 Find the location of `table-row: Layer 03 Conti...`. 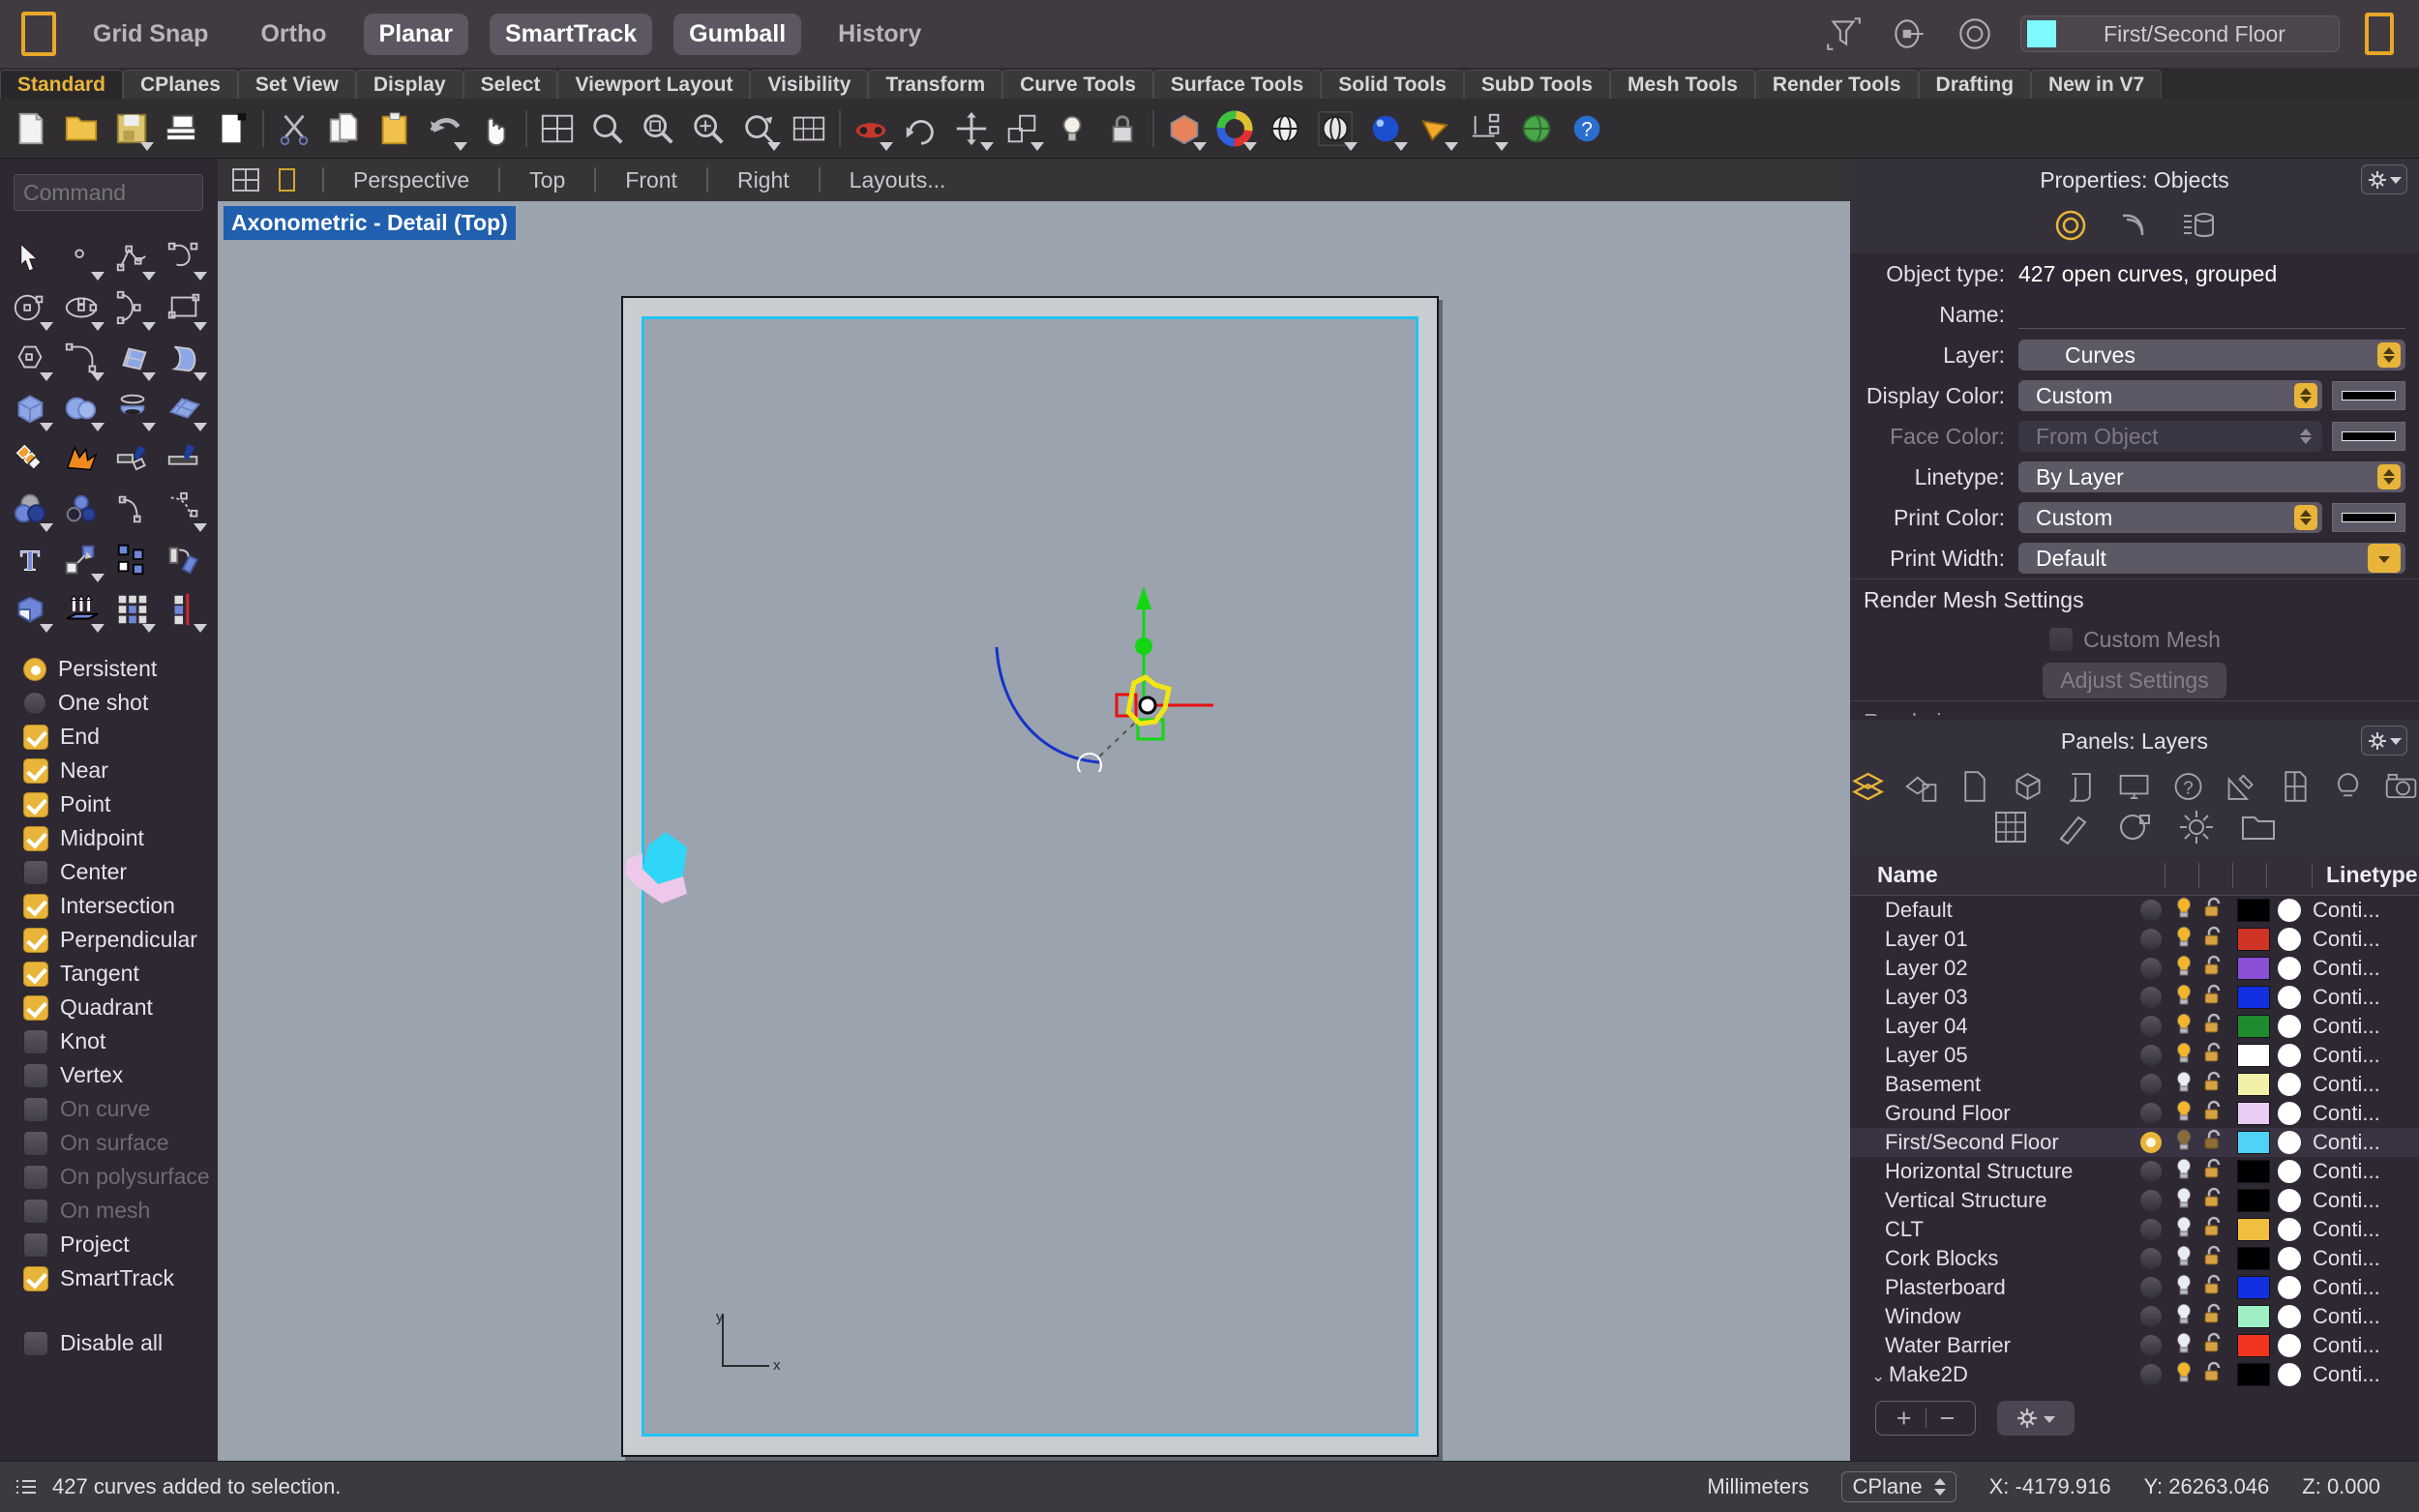

table-row: Layer 03 Conti... is located at coordinates (2135, 998).